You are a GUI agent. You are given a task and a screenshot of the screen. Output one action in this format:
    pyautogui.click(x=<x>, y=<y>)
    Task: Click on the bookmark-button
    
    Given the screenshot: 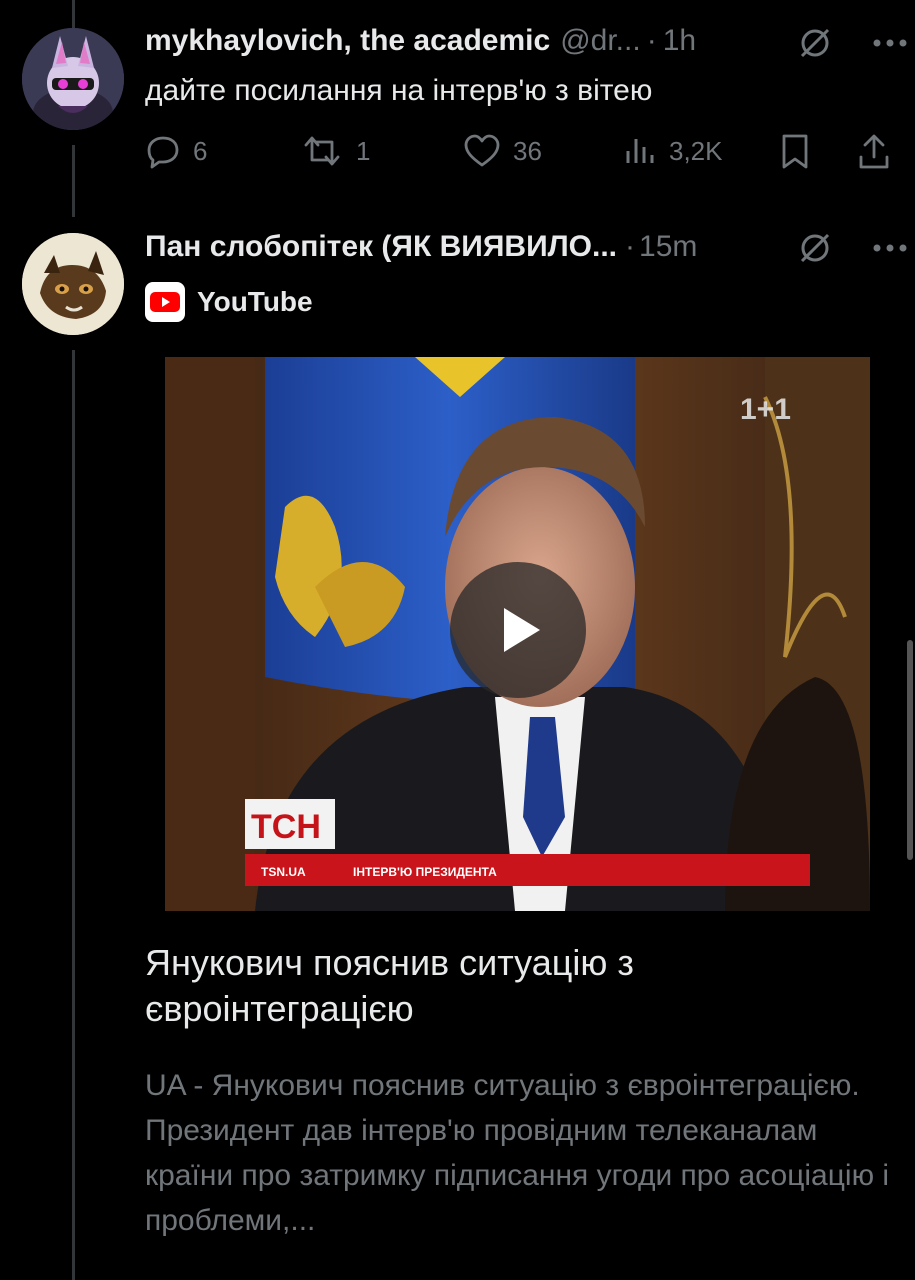 What is the action you would take?
    pyautogui.click(x=795, y=152)
    